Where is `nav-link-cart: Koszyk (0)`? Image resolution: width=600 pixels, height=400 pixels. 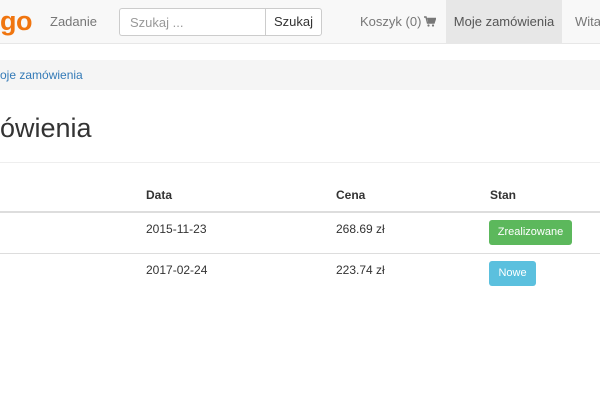 nav-link-cart: Koszyk (0) is located at coordinates (398, 22).